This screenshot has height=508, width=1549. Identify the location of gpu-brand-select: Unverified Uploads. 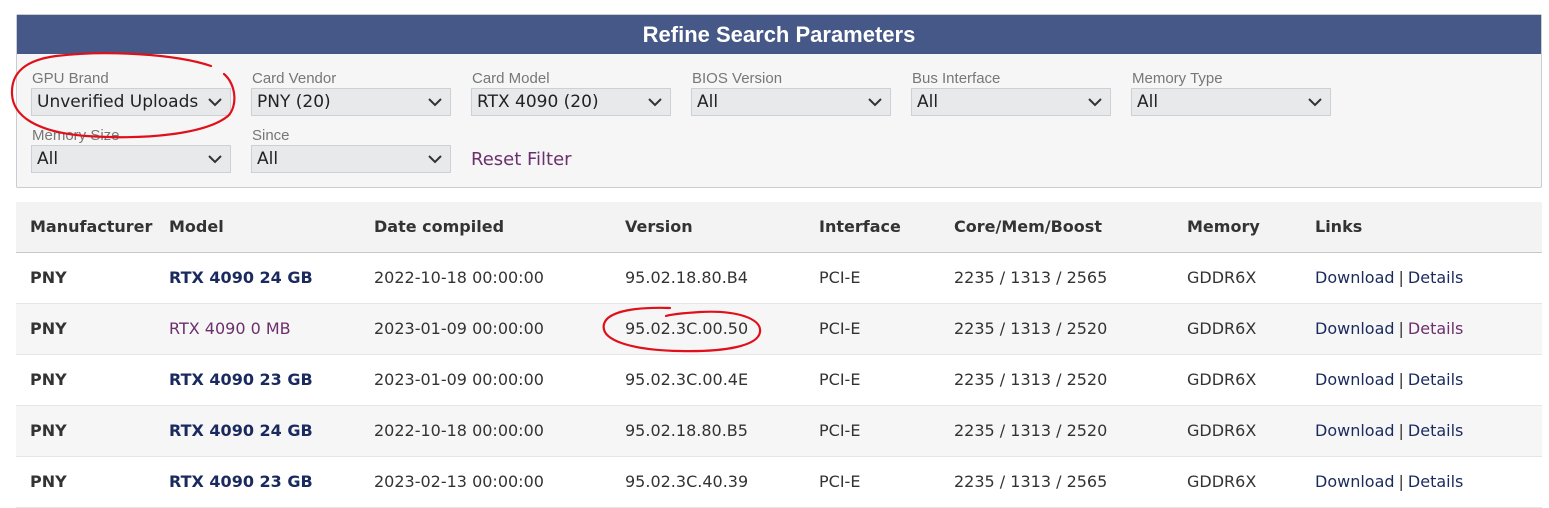
(131, 102).